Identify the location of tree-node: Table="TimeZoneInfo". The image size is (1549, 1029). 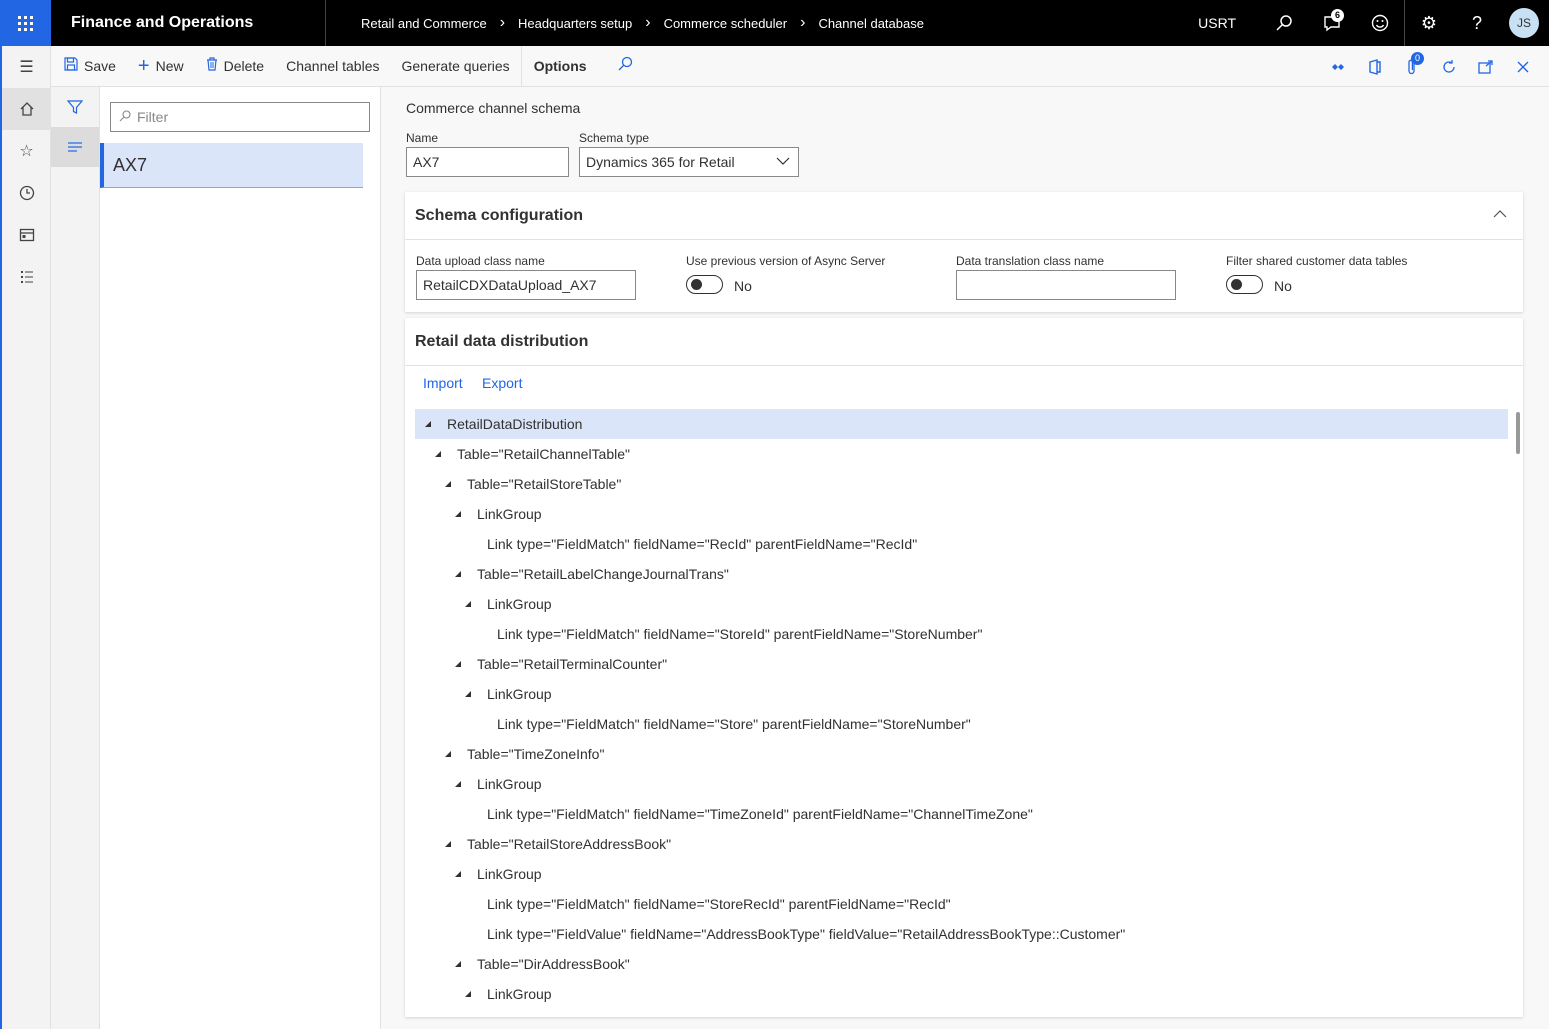
(961, 754).